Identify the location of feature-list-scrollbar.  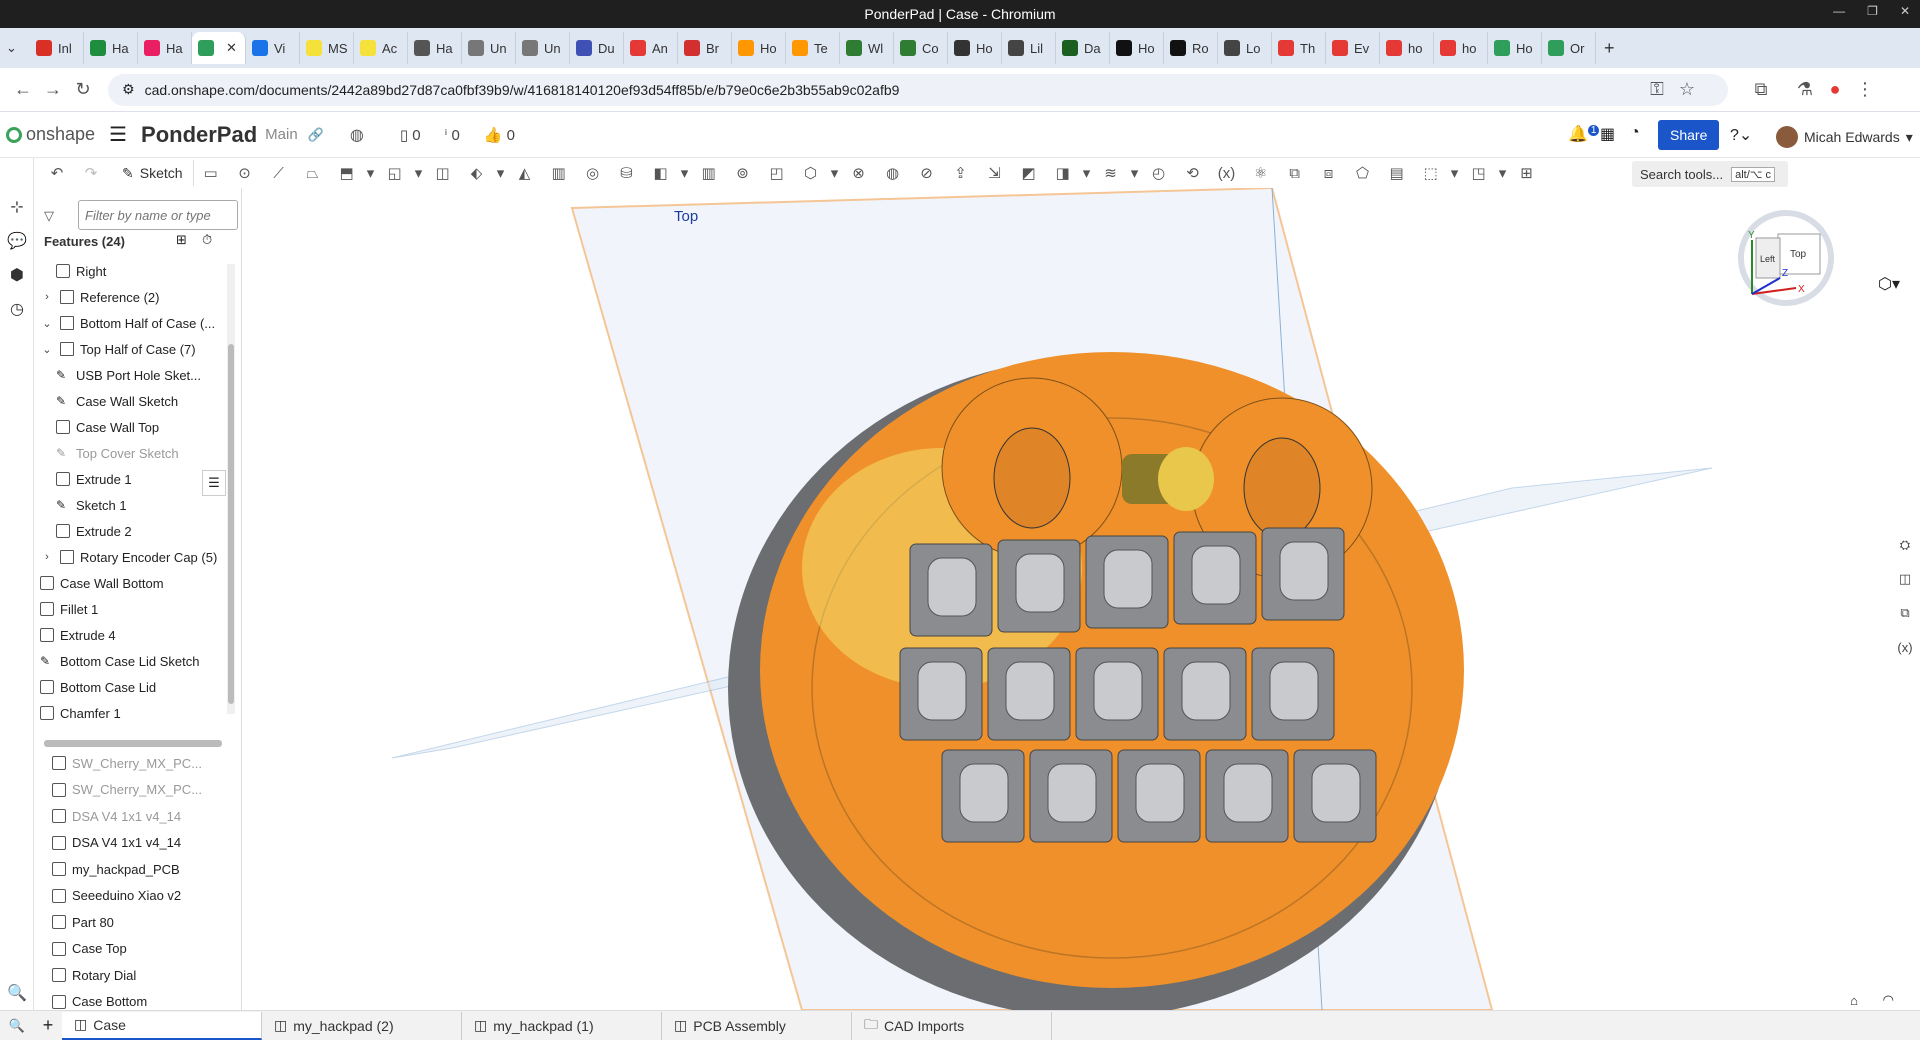
(231, 489).